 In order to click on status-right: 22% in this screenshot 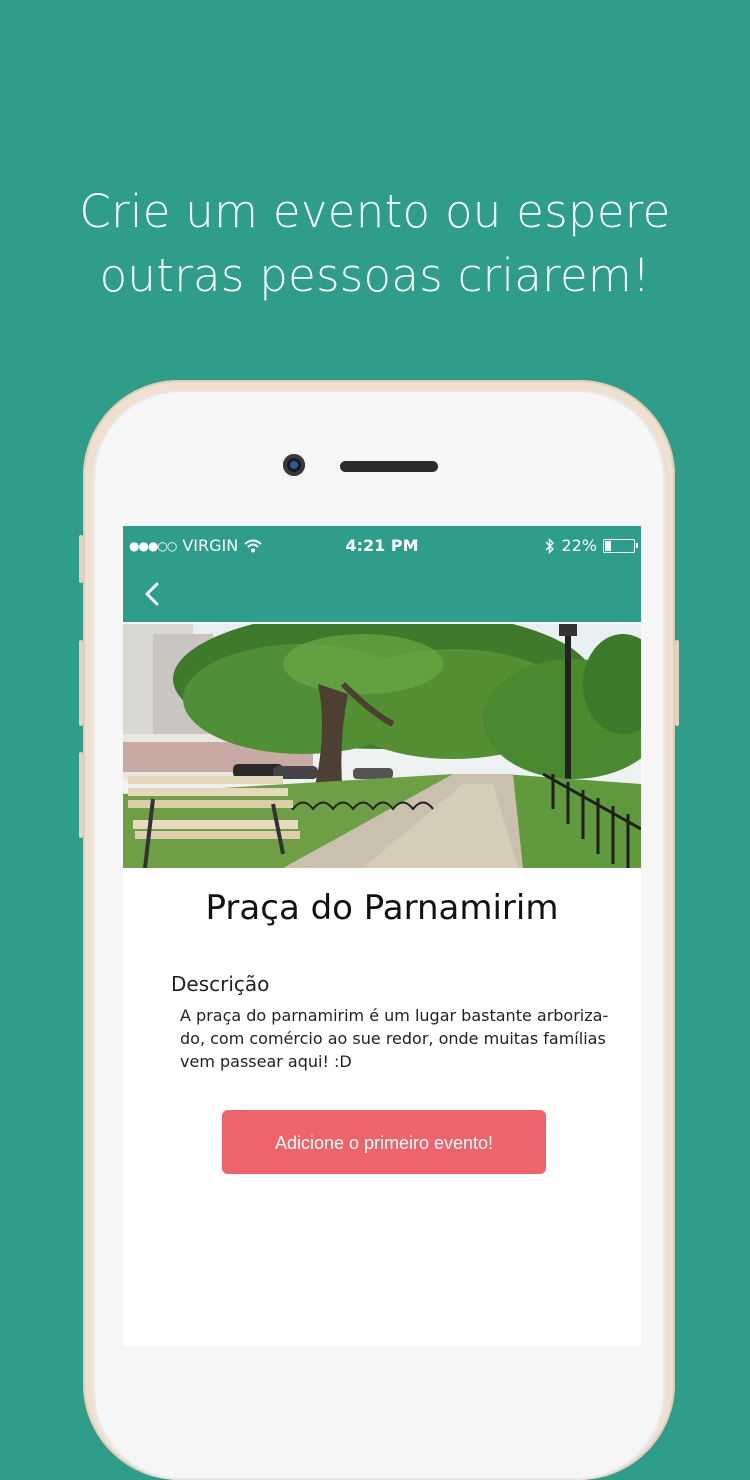, I will do `click(591, 545)`.